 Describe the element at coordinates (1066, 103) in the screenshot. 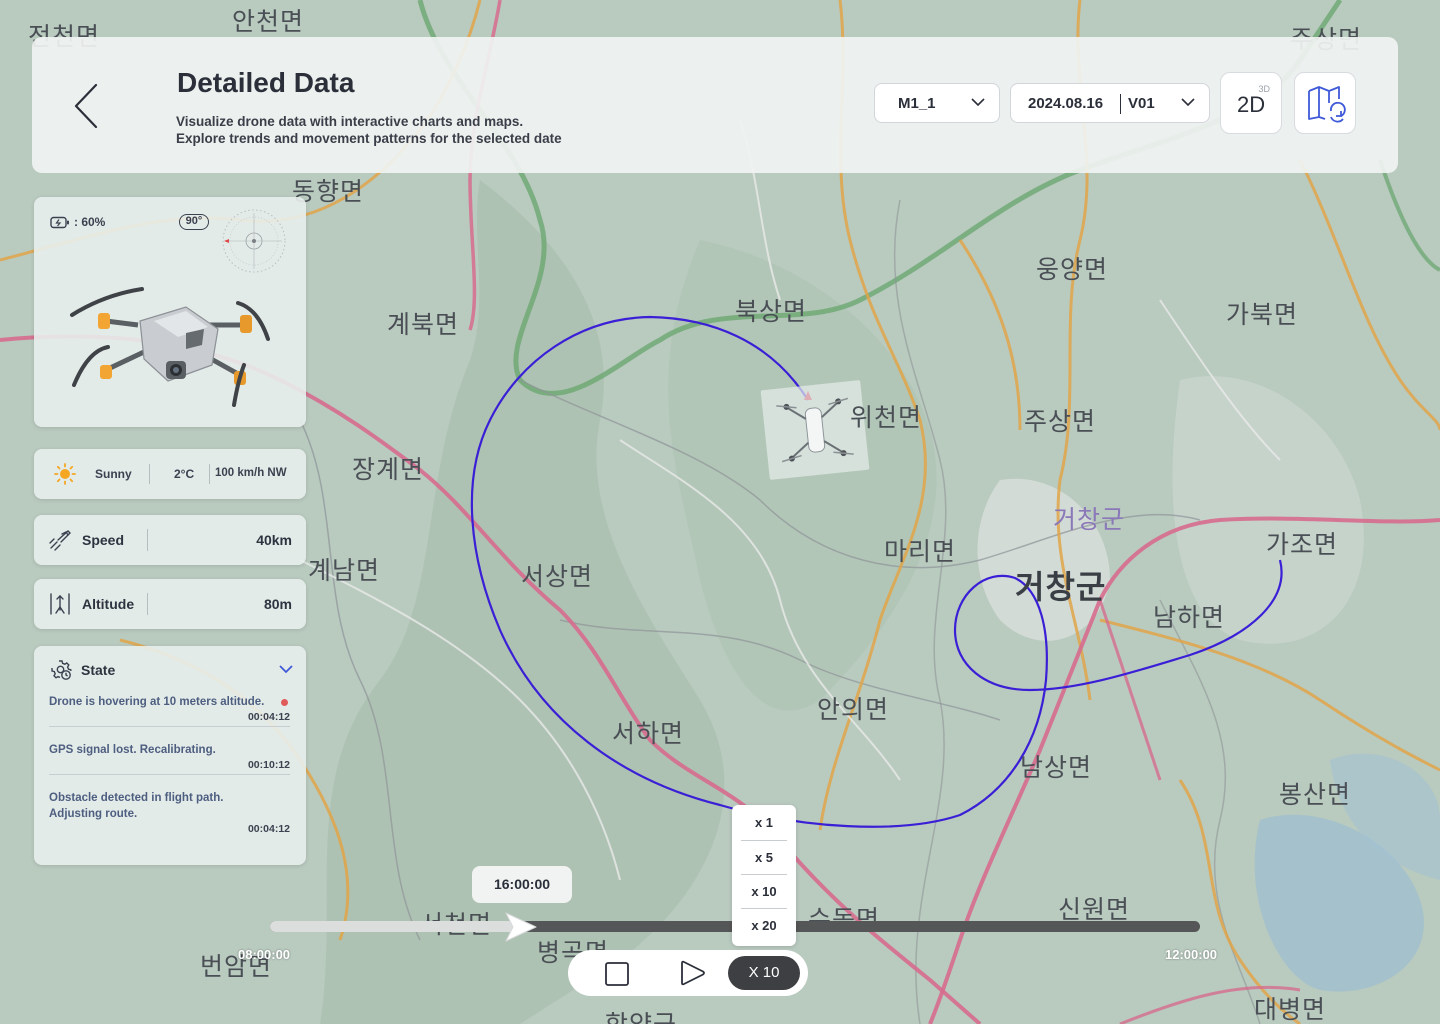

I see `date-value: 2024.08.16` at that location.